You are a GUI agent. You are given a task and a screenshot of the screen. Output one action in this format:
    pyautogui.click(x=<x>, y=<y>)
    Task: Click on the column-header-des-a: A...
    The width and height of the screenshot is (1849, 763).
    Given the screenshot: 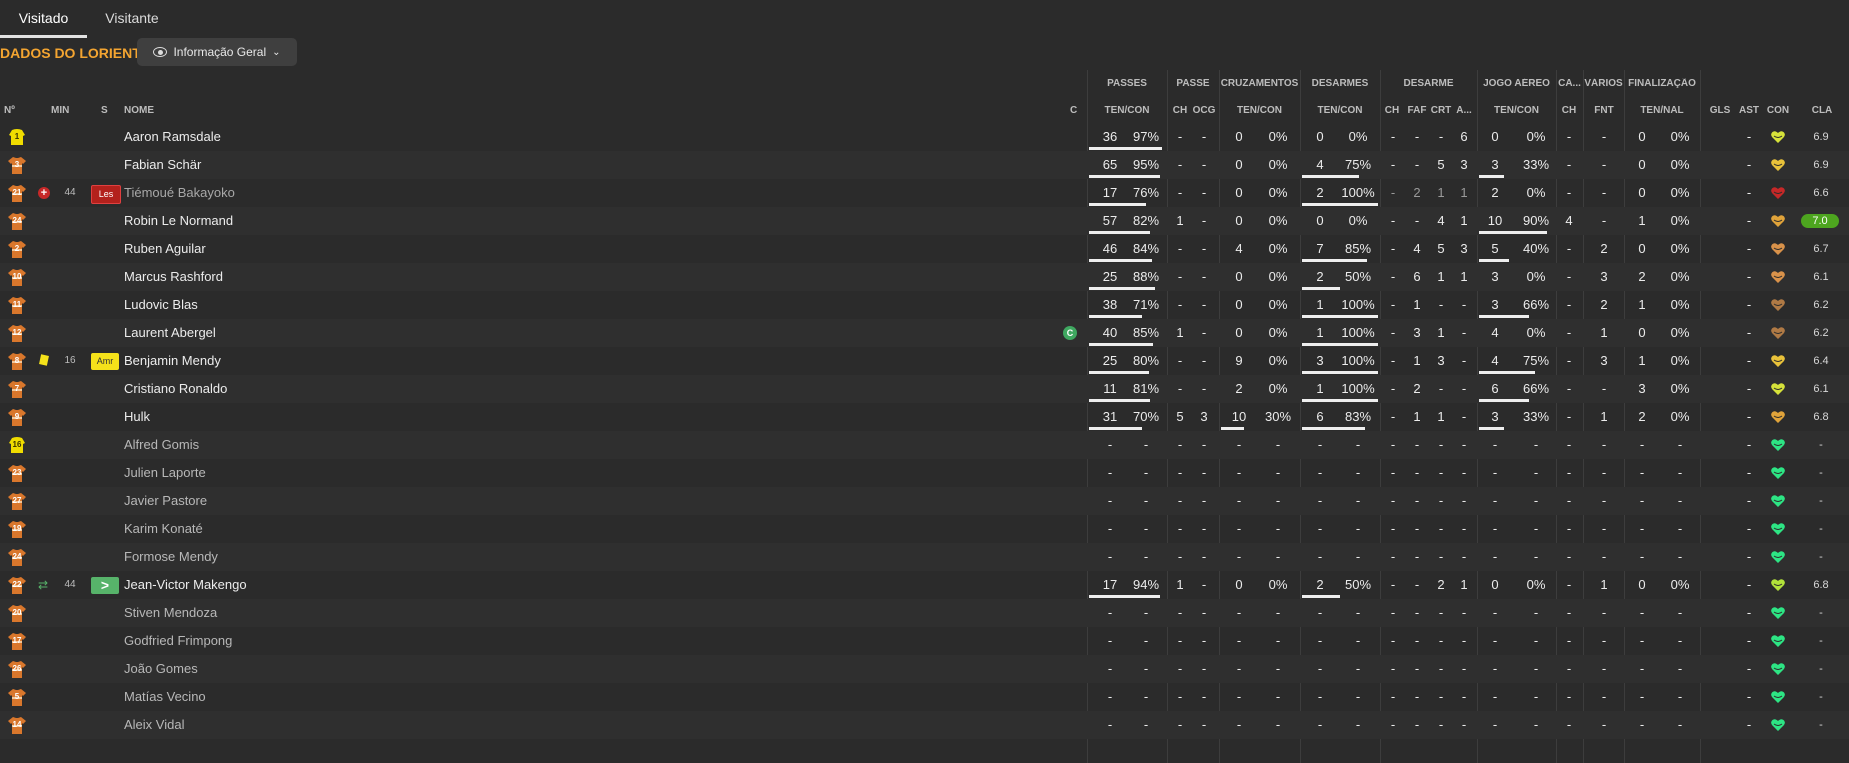 What is the action you would take?
    pyautogui.click(x=1464, y=110)
    